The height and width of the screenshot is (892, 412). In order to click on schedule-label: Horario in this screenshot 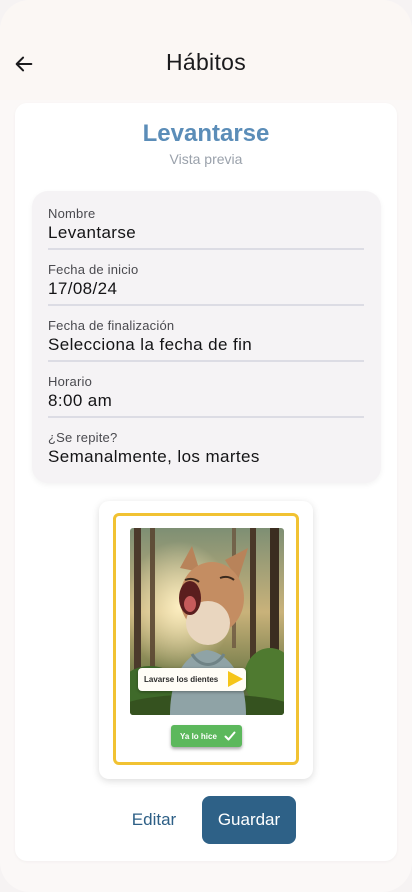, I will do `click(70, 381)`.